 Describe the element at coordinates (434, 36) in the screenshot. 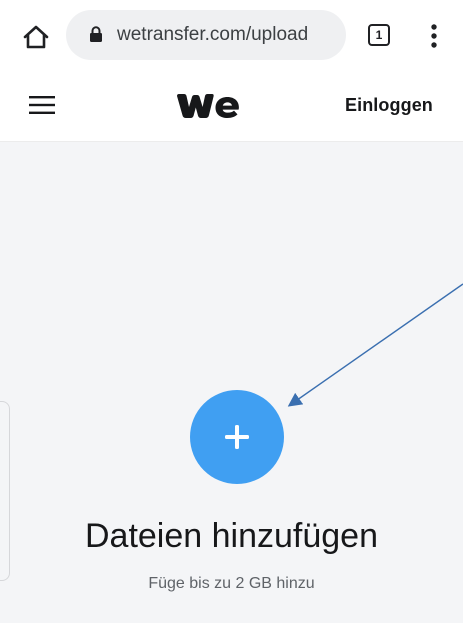

I see `vertical-dots-icon` at that location.